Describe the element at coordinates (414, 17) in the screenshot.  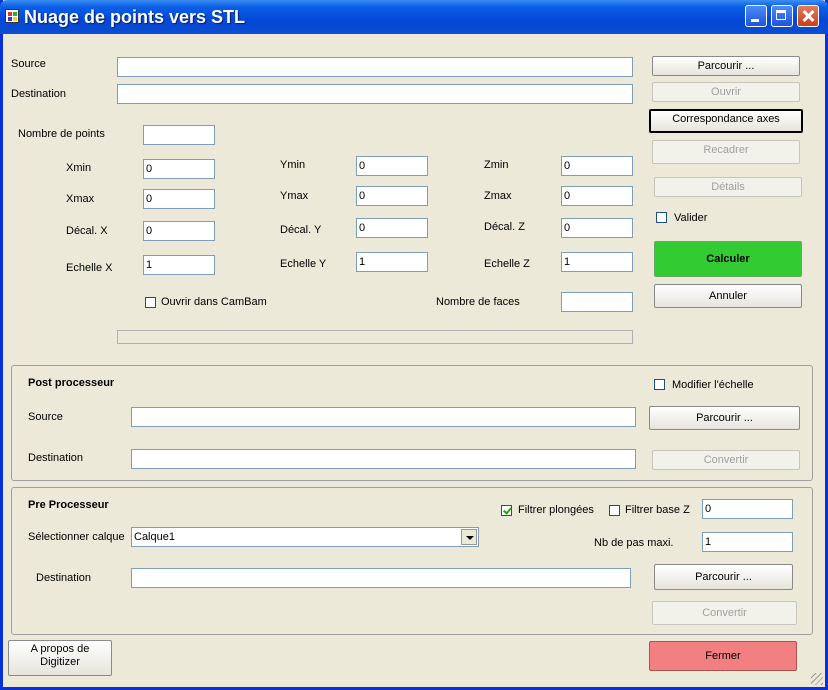
I see `title-bar: Nuage de points vers STL` at that location.